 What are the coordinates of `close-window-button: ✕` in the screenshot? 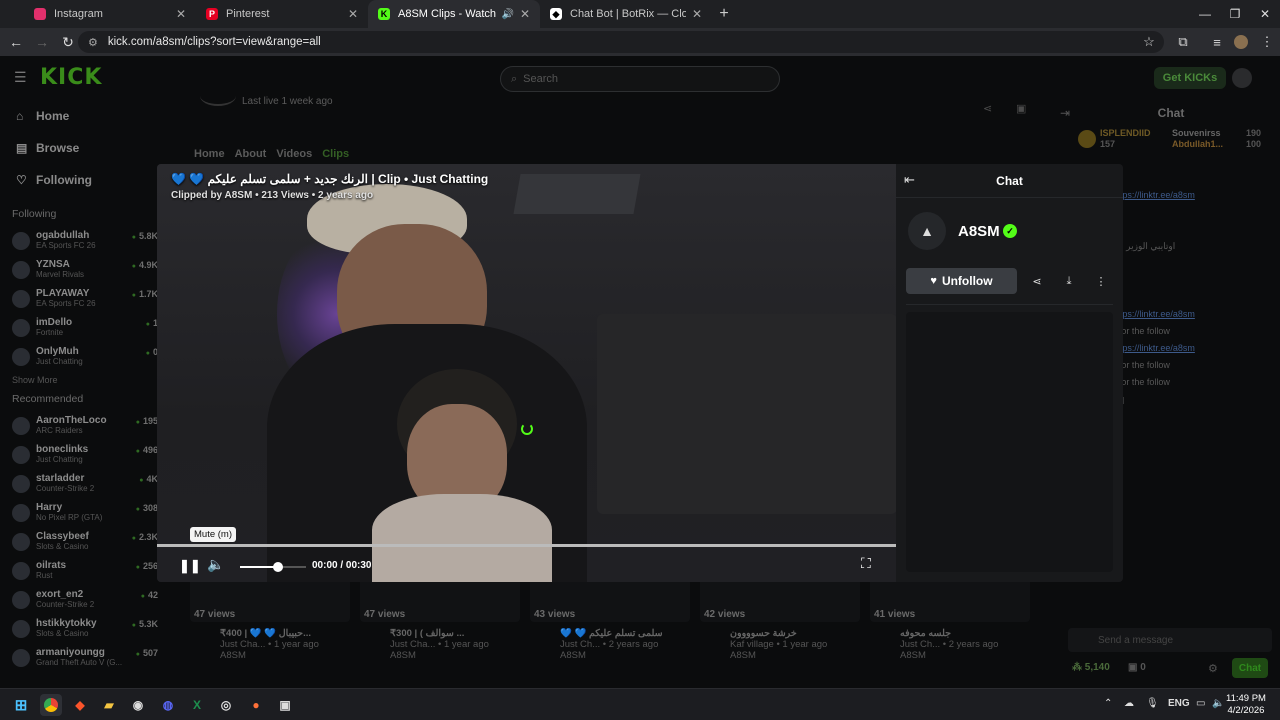 It's located at (1264, 14).